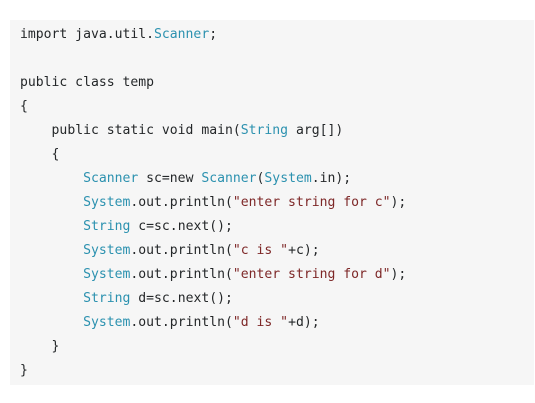 The height and width of the screenshot is (403, 535). Describe the element at coordinates (311, 274) in the screenshot. I see `code-string-token: "enter string for d"` at that location.